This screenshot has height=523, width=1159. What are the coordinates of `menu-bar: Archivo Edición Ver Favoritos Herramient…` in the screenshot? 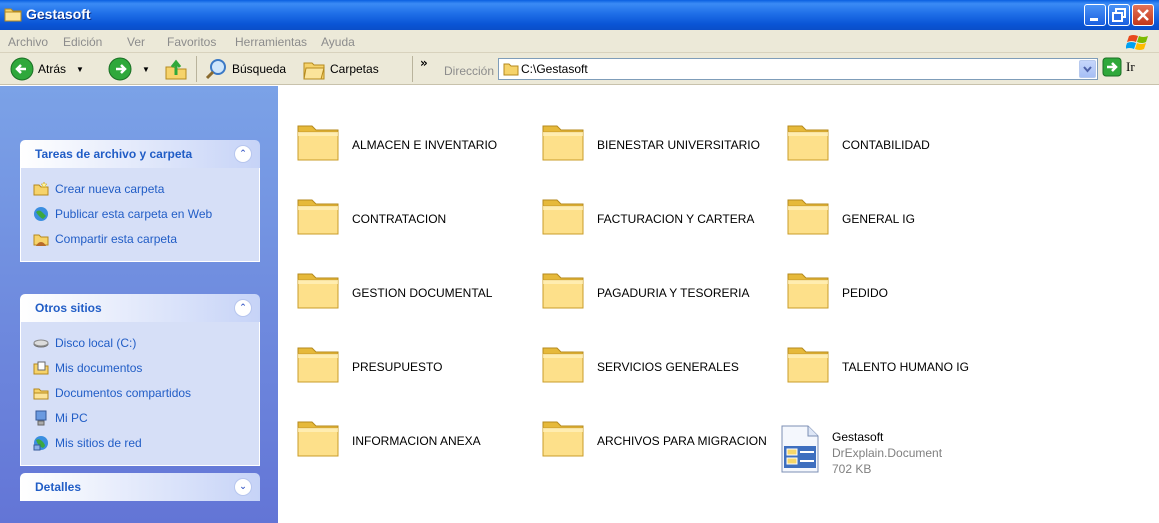 It's located at (579, 41).